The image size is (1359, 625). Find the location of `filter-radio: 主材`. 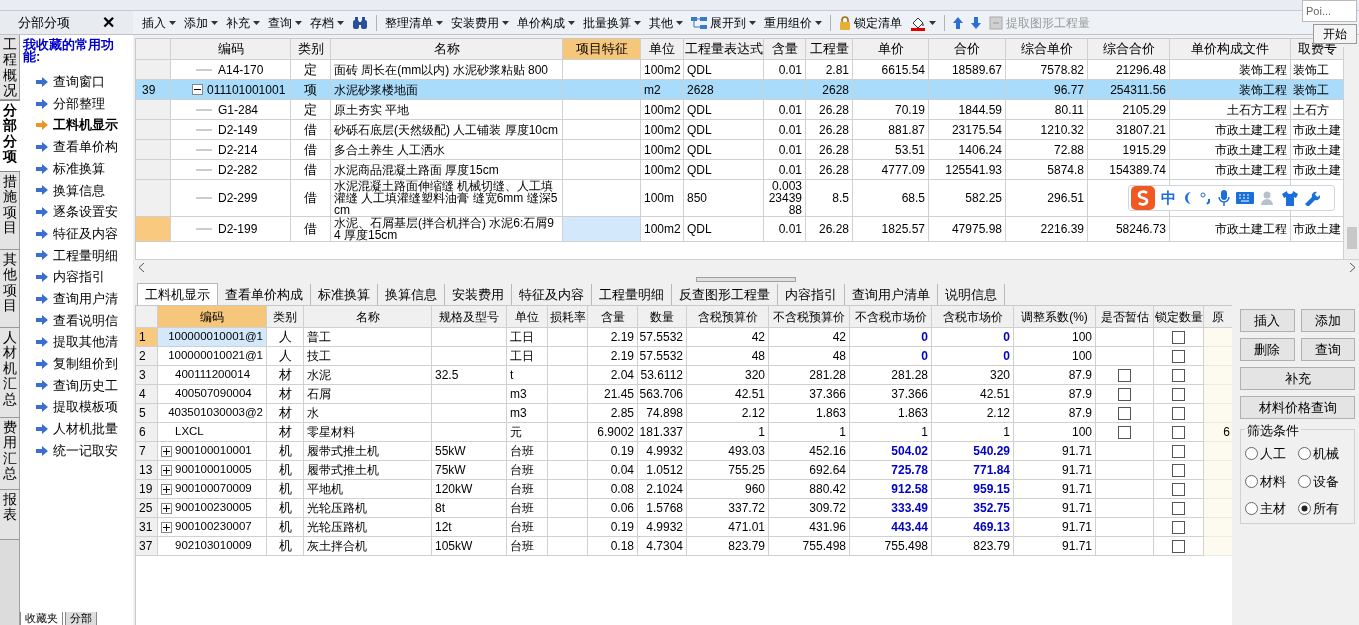

filter-radio: 主材 is located at coordinates (1271, 509).